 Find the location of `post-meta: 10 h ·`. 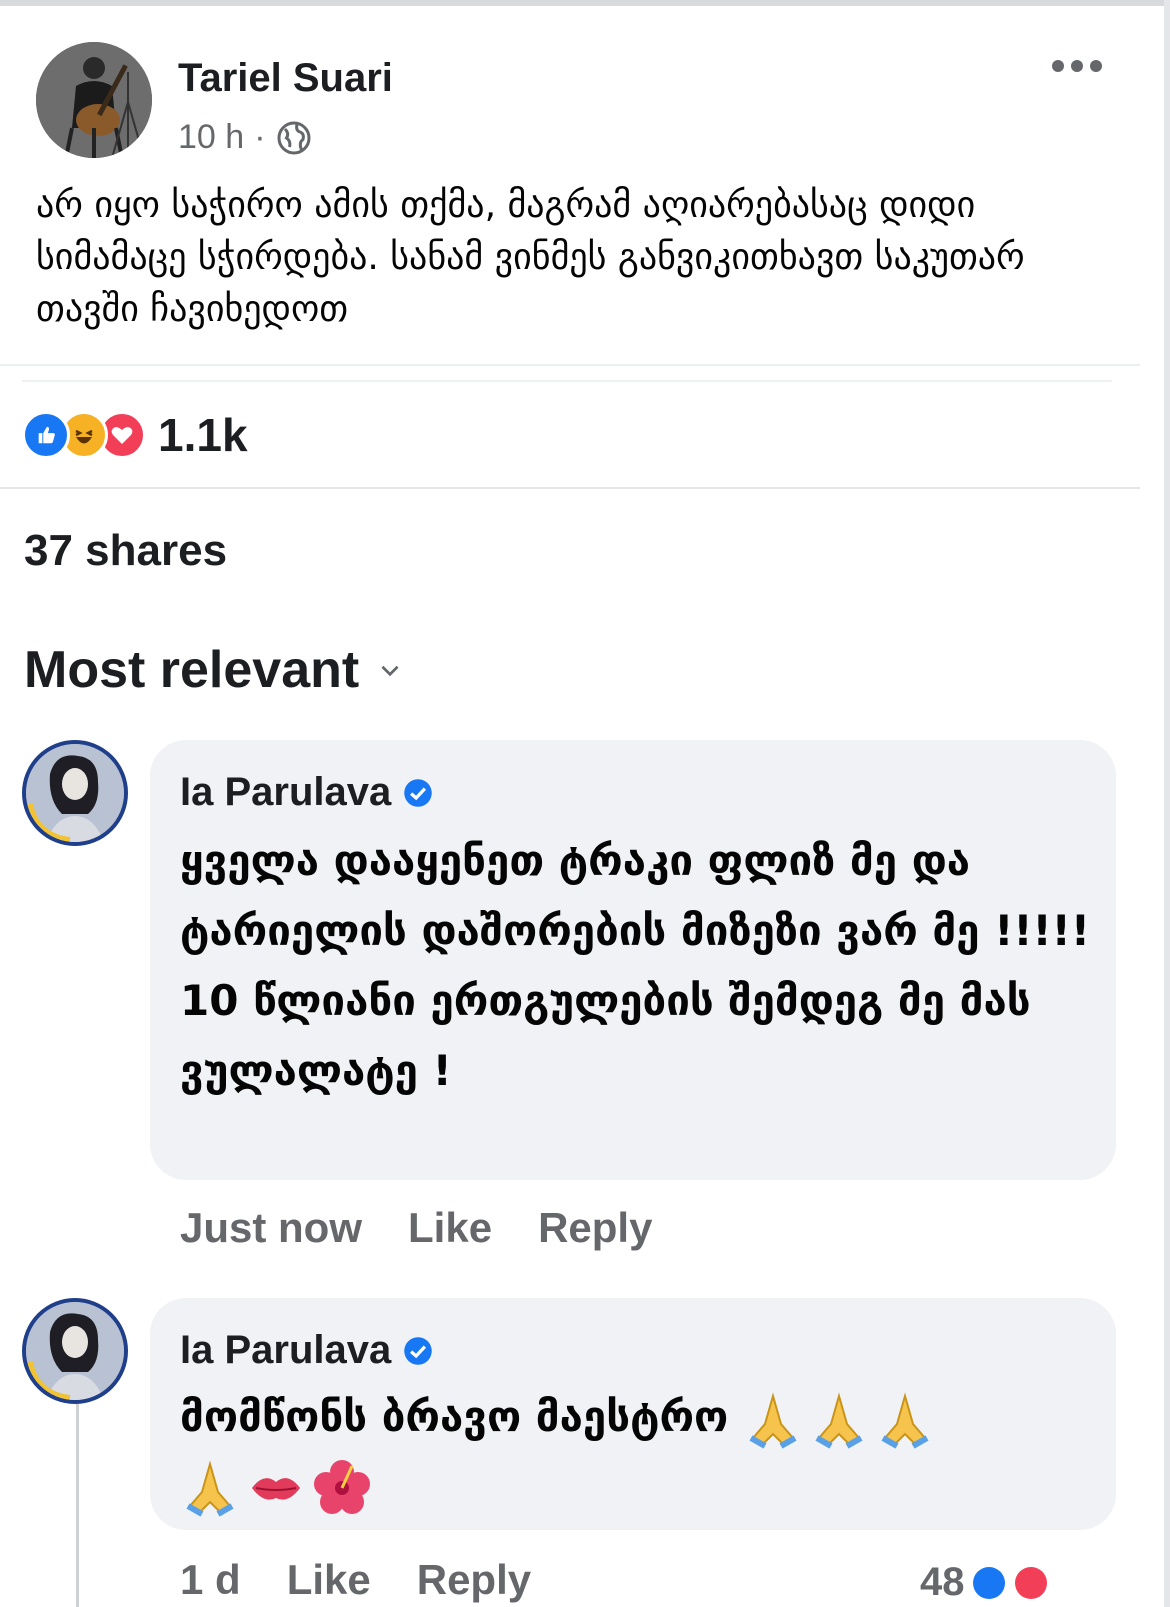

post-meta: 10 h · is located at coordinates (245, 137).